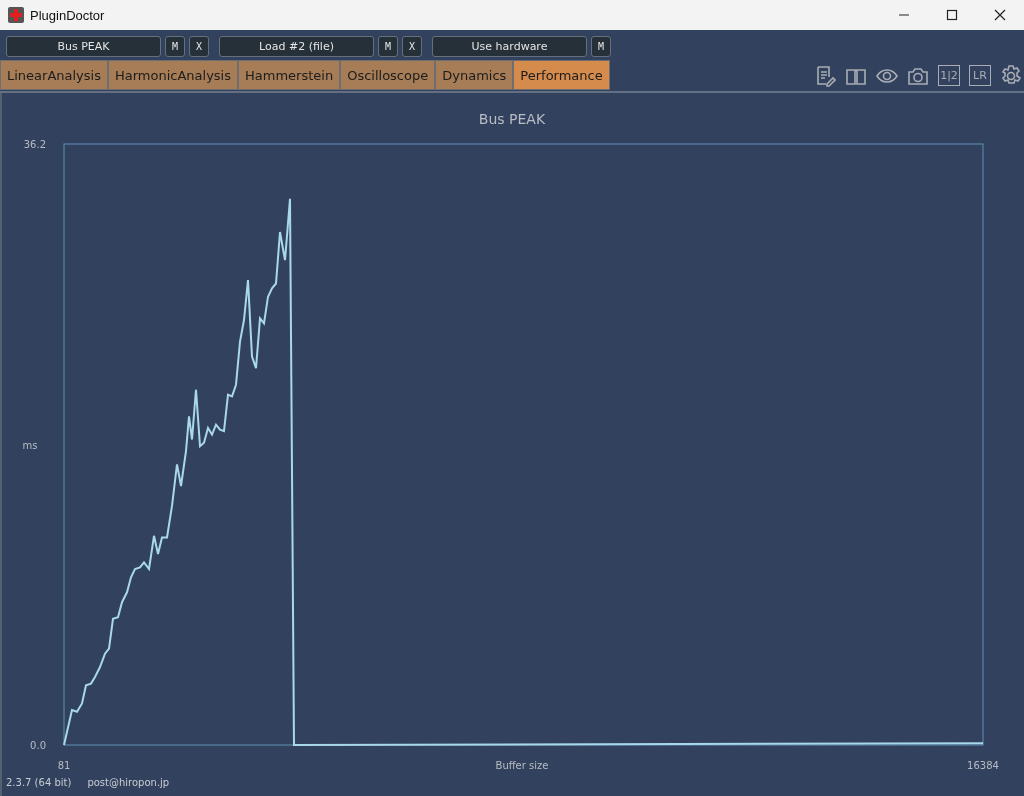  Describe the element at coordinates (952, 15) in the screenshot. I see `maximize-icon` at that location.